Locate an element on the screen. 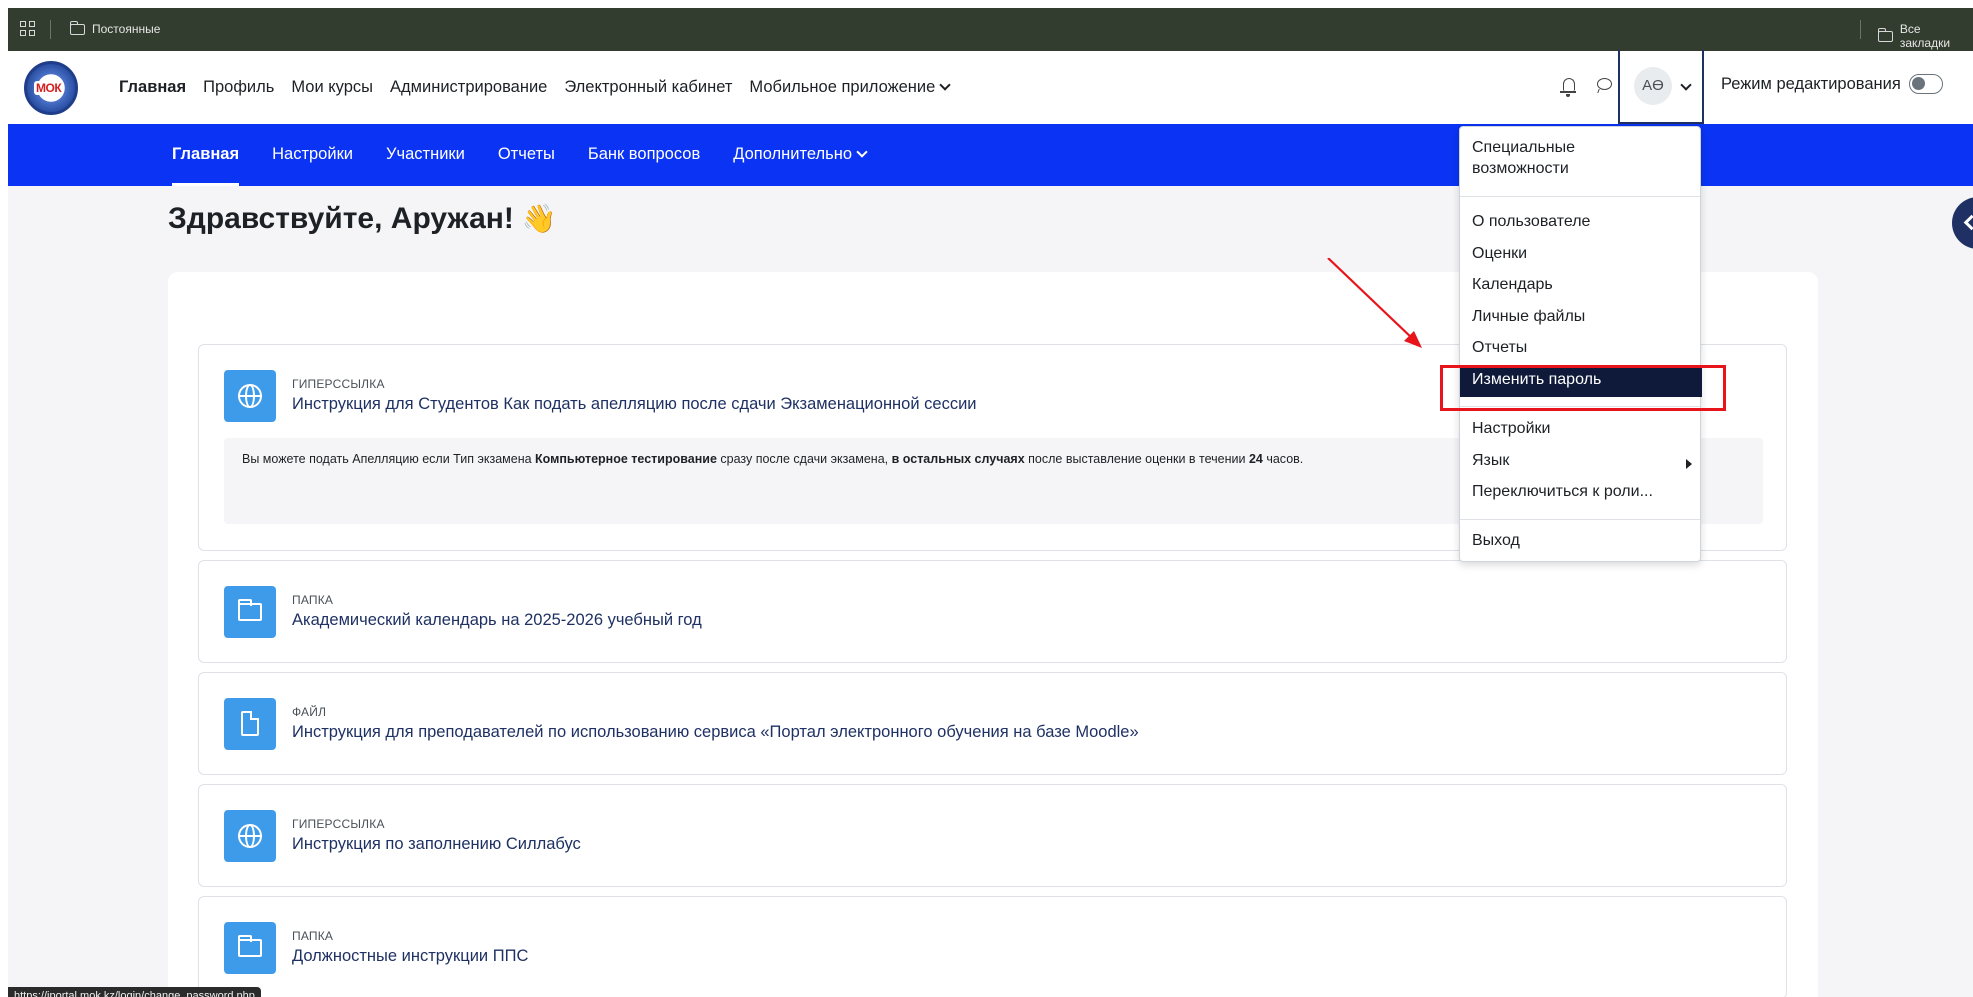 The image size is (1973, 997). page-title: Здравствуйте, Аружан! 👋 is located at coordinates (362, 219).